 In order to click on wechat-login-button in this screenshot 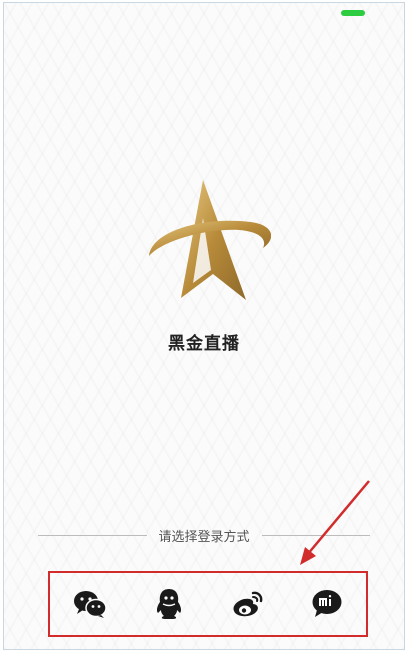, I will do `click(90, 604)`.